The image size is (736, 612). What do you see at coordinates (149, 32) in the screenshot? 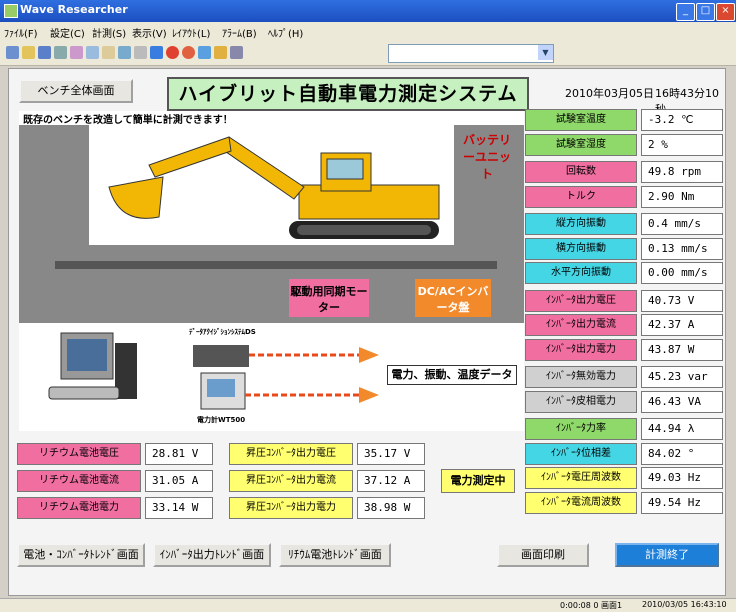
I see `menu-view: 表示(V)` at bounding box center [149, 32].